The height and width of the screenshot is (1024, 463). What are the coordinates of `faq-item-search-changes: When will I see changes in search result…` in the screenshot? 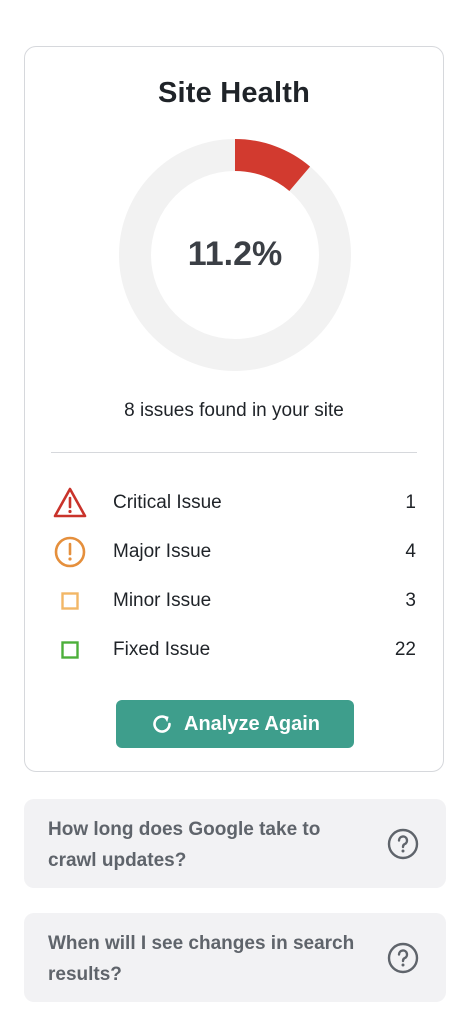 It's located at (235, 957).